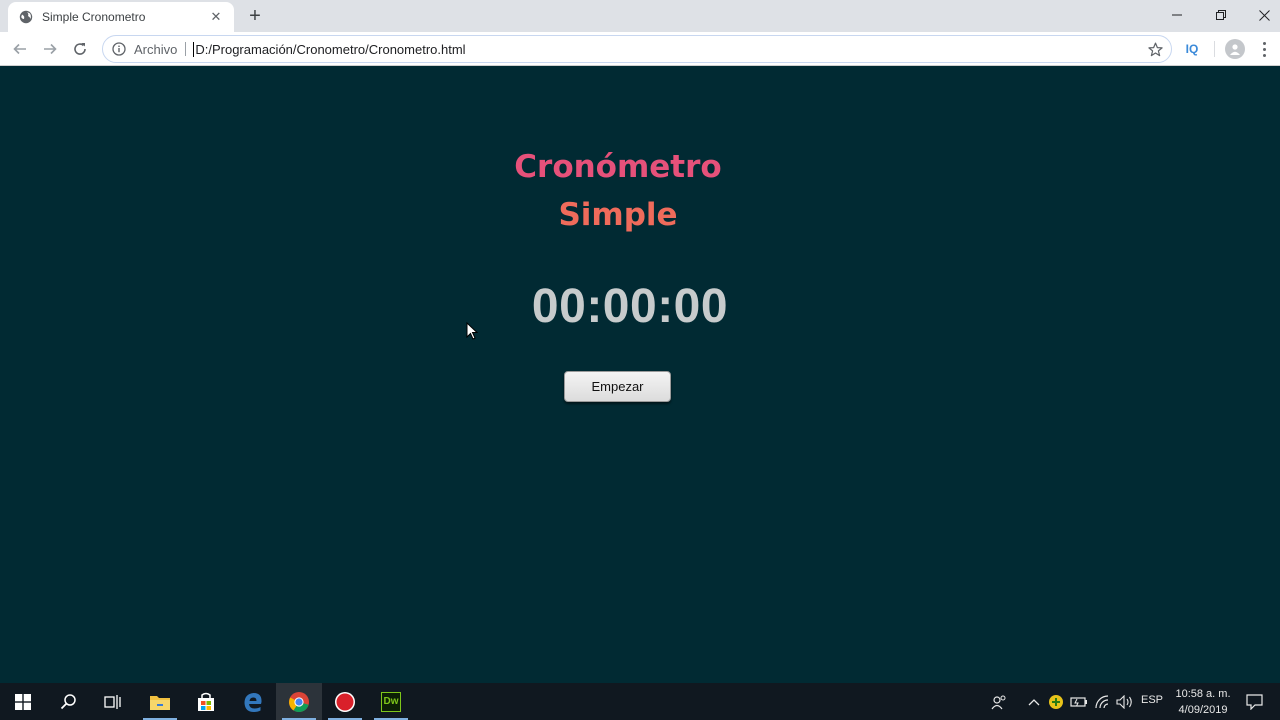  I want to click on browser-menu-icon, so click(1264, 49).